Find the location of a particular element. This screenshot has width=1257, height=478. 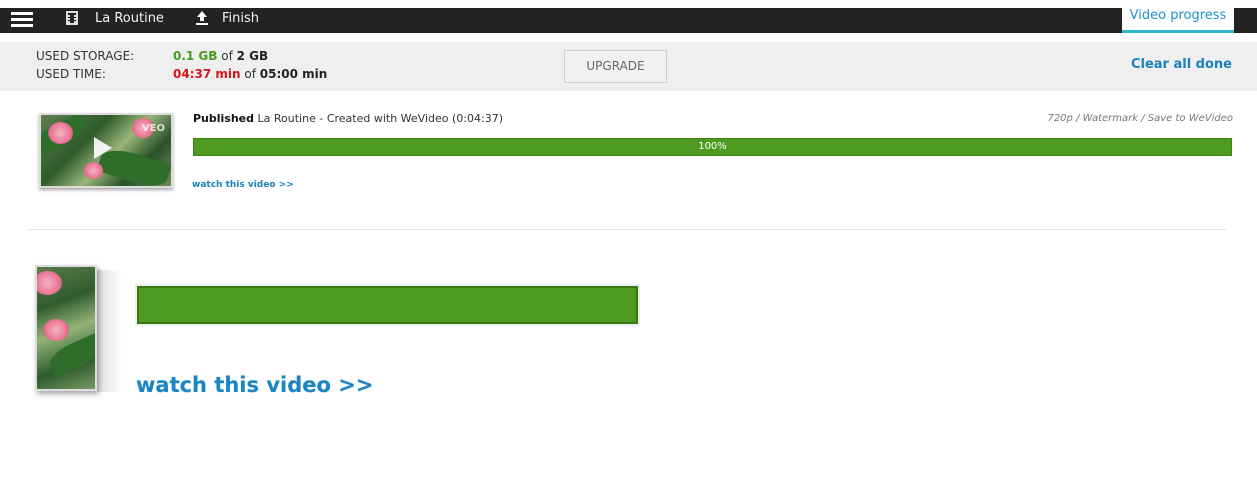

time-total: 05:00 min is located at coordinates (293, 74).